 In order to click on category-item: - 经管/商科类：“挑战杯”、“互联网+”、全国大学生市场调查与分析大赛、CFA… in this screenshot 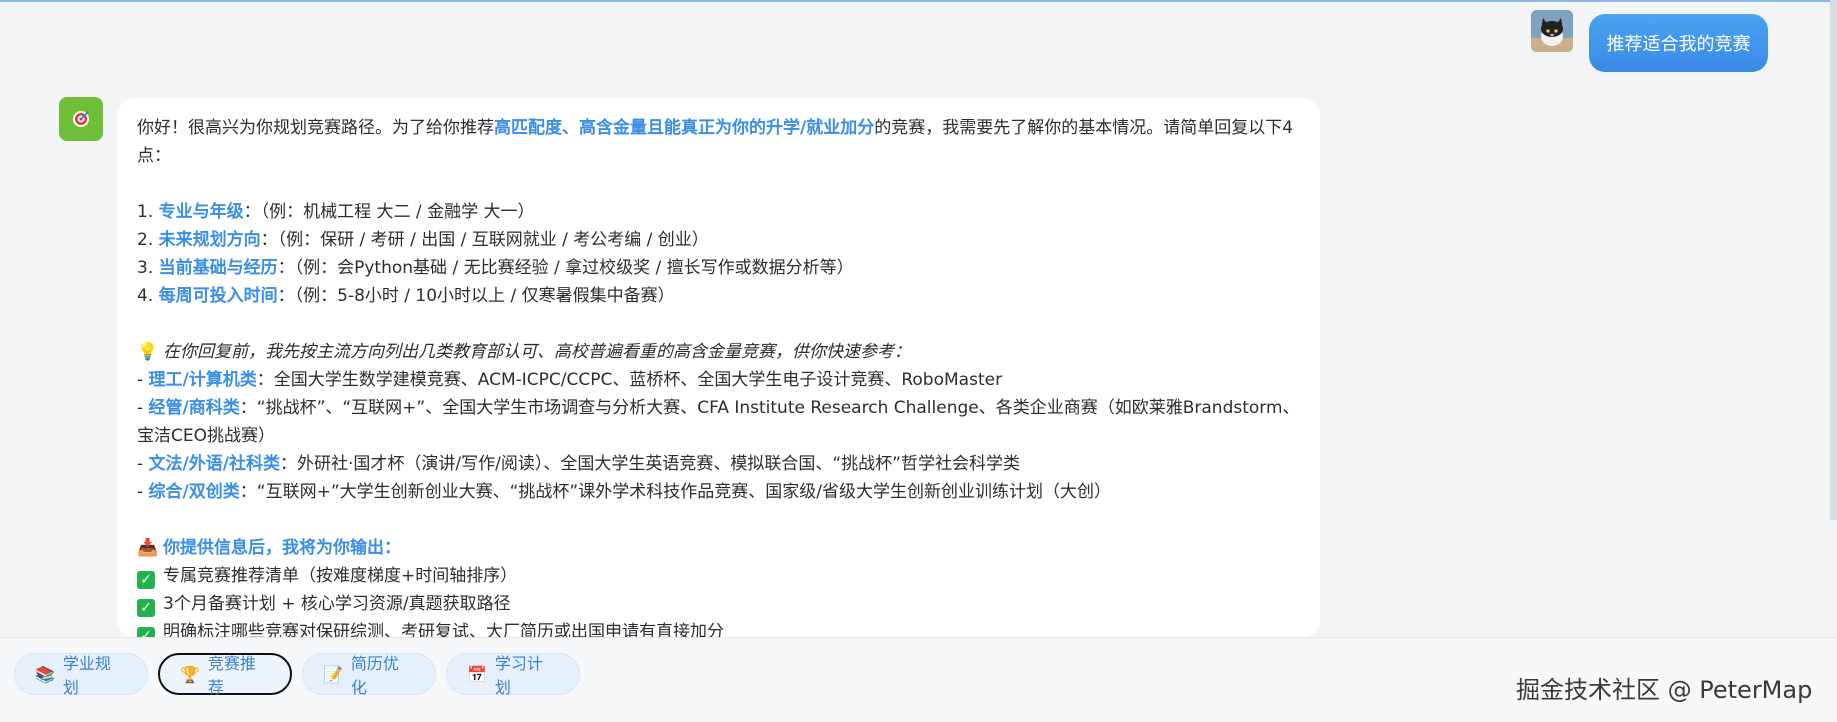, I will do `click(718, 422)`.